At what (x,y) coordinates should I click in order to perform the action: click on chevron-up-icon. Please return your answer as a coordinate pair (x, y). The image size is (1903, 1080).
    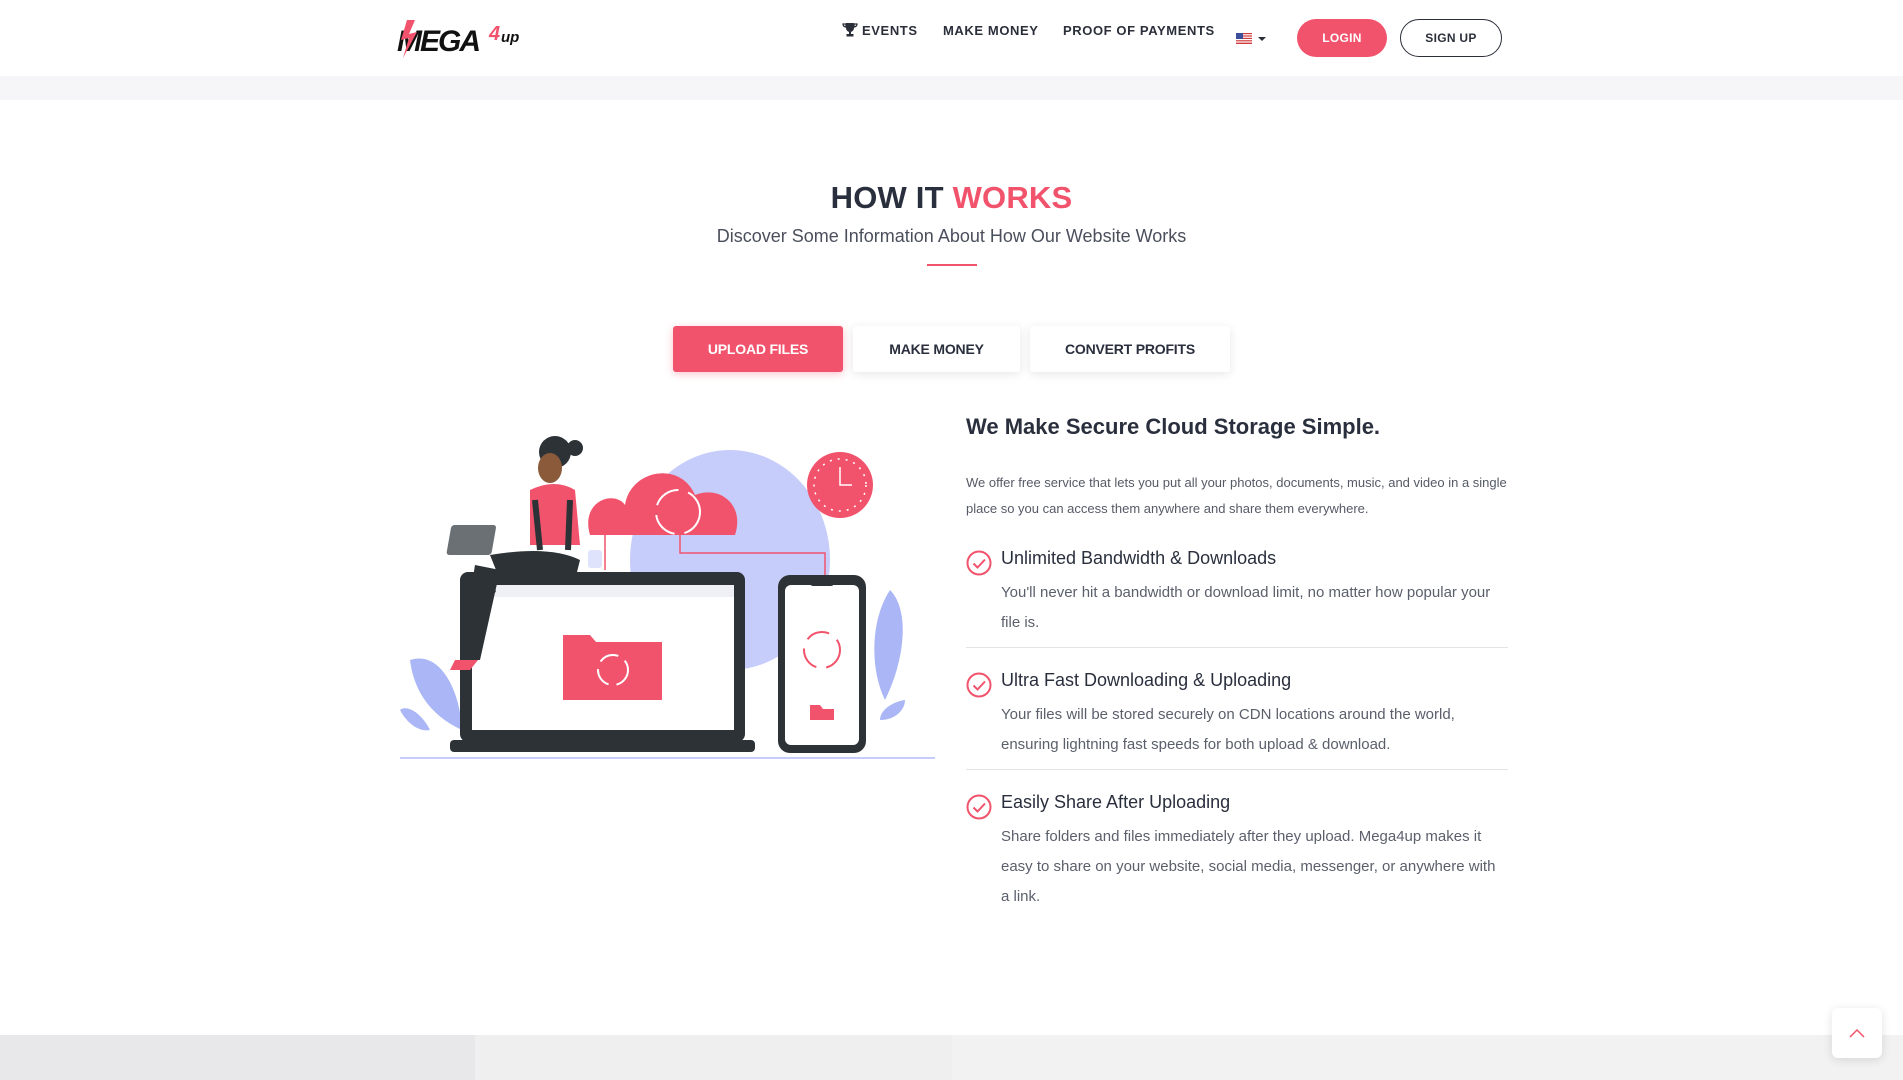
    Looking at the image, I should click on (1857, 1033).